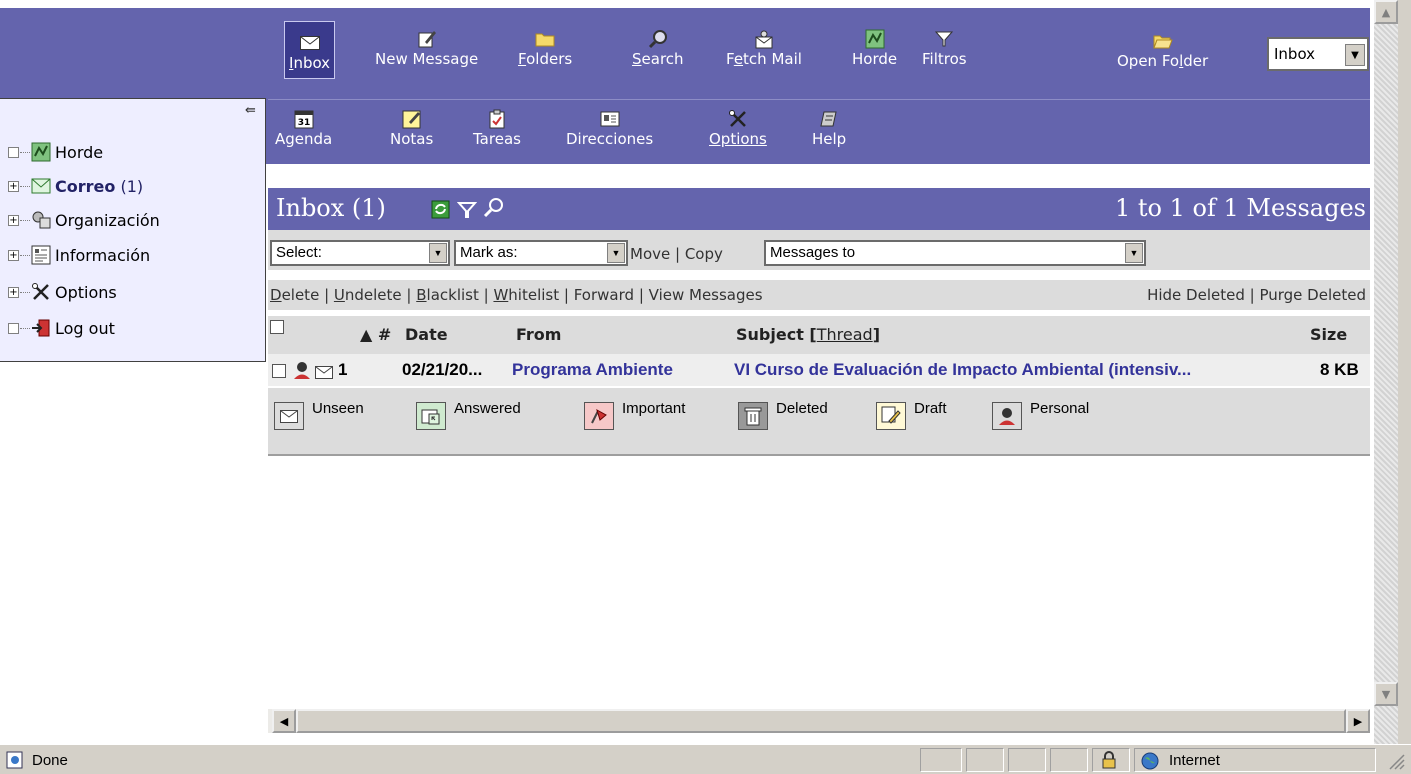 Image resolution: width=1411 pixels, height=774 pixels. What do you see at coordinates (676, 254) in the screenshot?
I see `move-copy-links: Move | Copy` at bounding box center [676, 254].